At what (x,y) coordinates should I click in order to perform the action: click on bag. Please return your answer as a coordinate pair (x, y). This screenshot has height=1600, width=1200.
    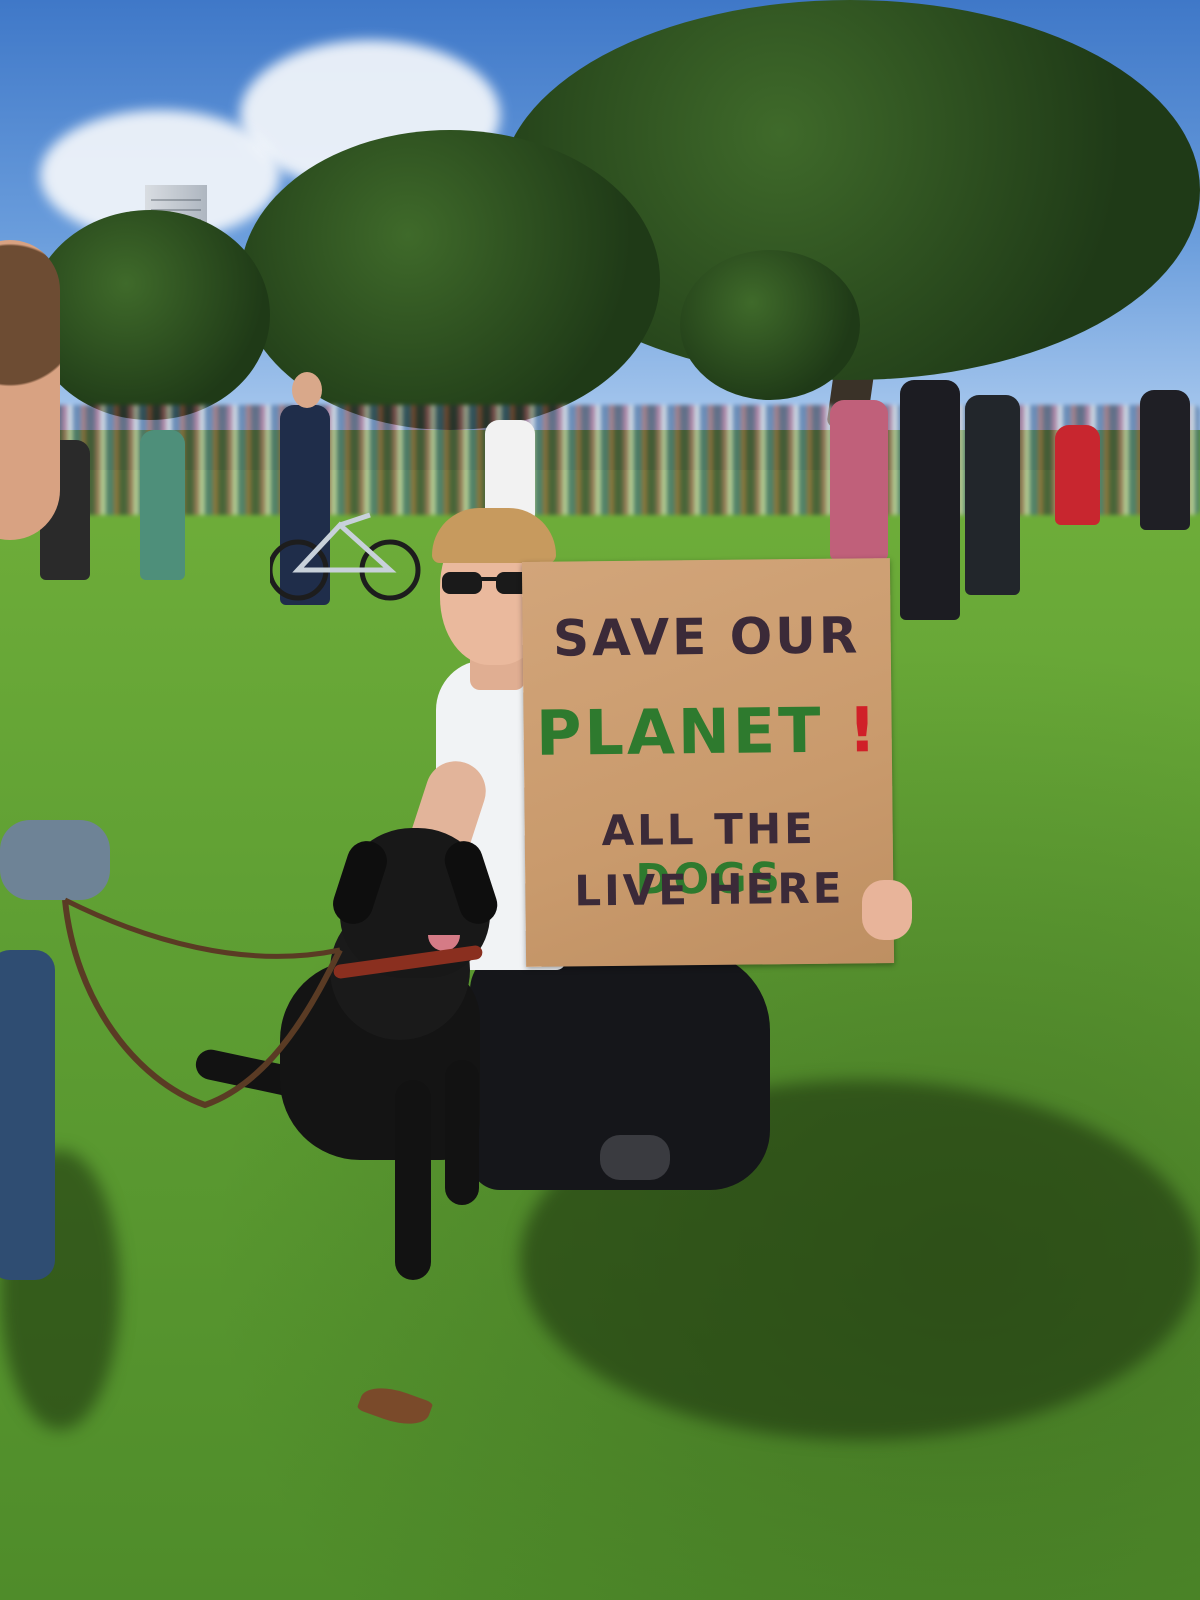
    Looking at the image, I should click on (27, 1115).